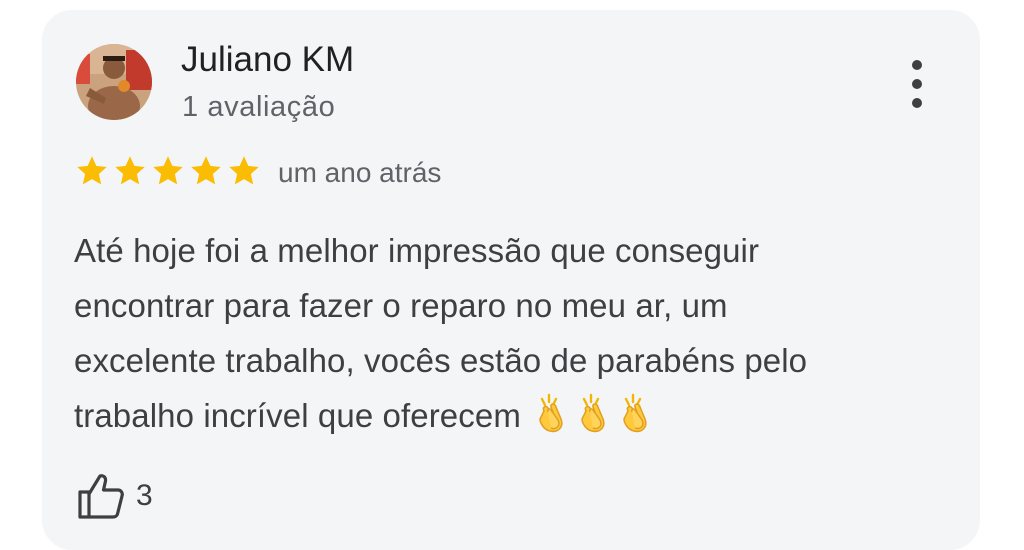 The height and width of the screenshot is (550, 1024). I want to click on star-rating, so click(168, 171).